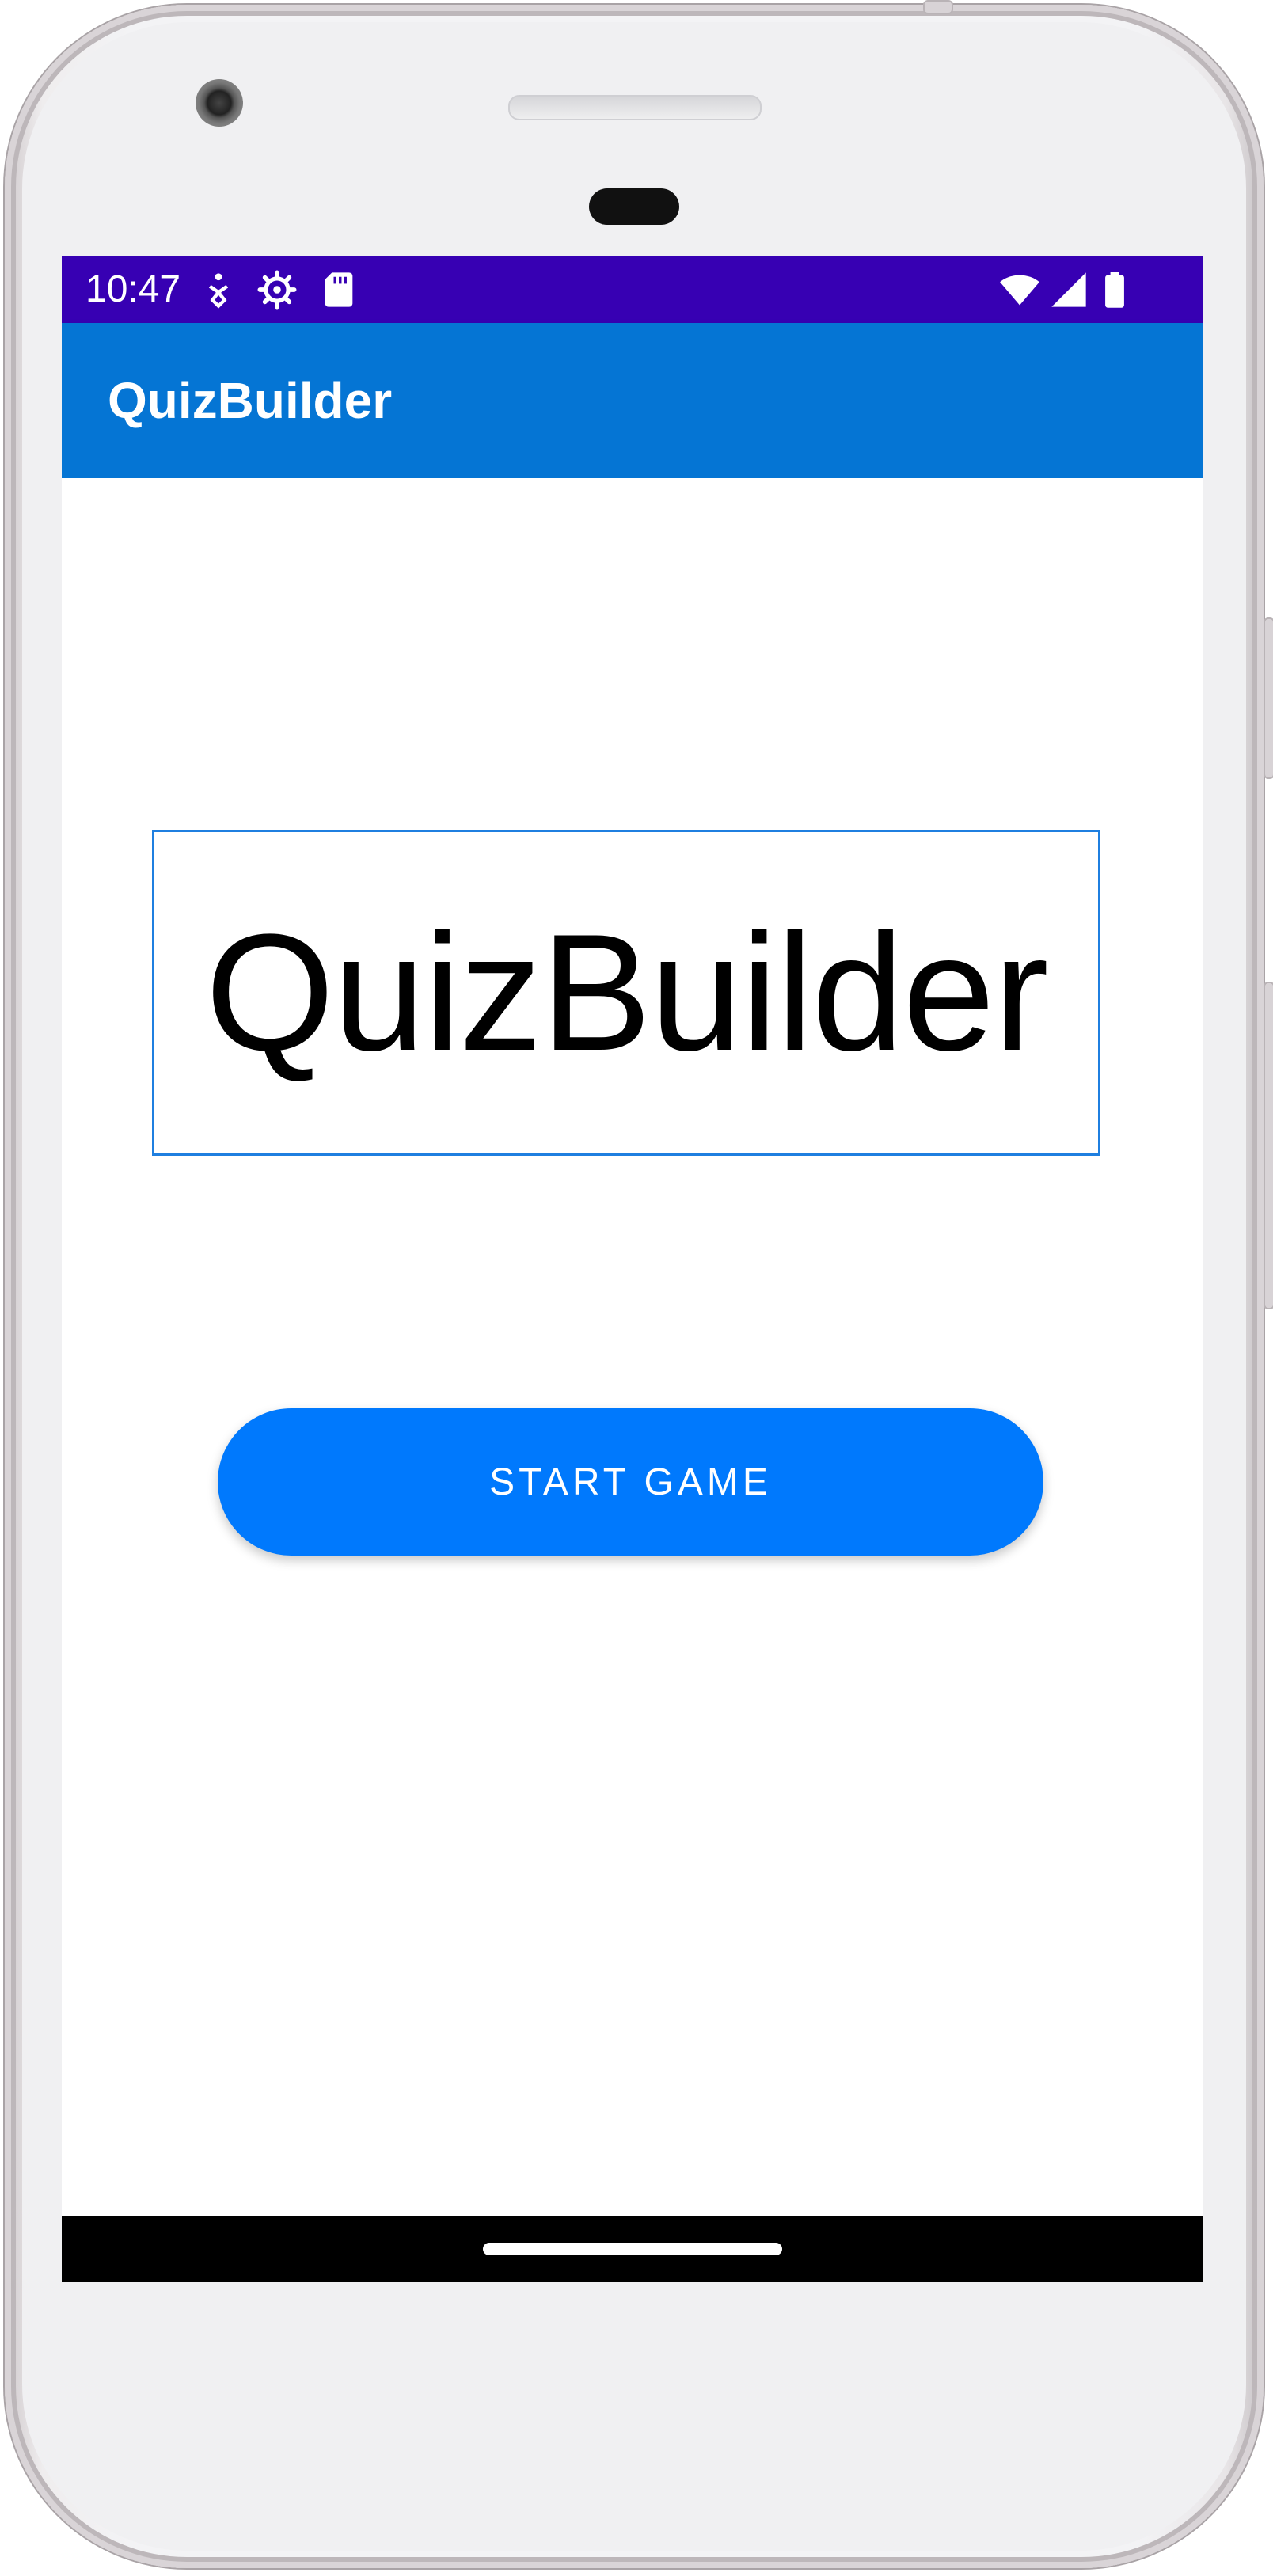 The height and width of the screenshot is (2576, 1273). I want to click on phone-power-button, so click(1268, 698).